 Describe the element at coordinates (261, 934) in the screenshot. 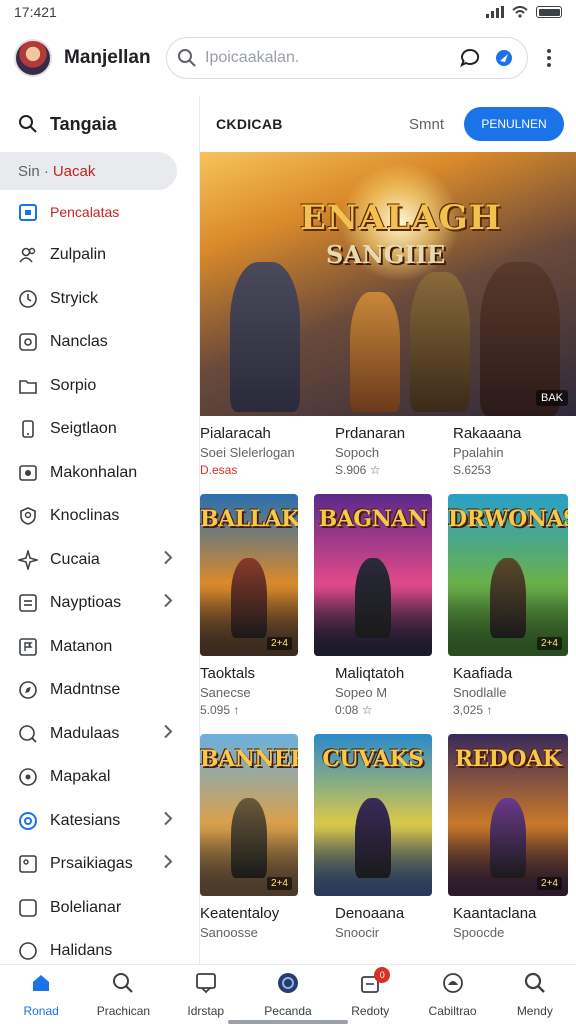

I see `game-info: Keatentaloy Sanoosse` at that location.